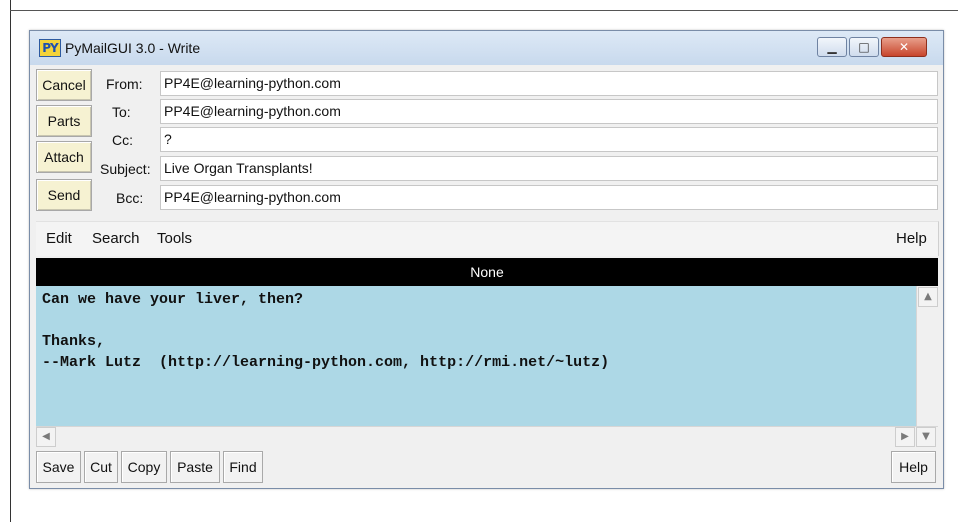 The height and width of the screenshot is (522, 958). Describe the element at coordinates (144, 467) in the screenshot. I see `copy-button: Copy` at that location.